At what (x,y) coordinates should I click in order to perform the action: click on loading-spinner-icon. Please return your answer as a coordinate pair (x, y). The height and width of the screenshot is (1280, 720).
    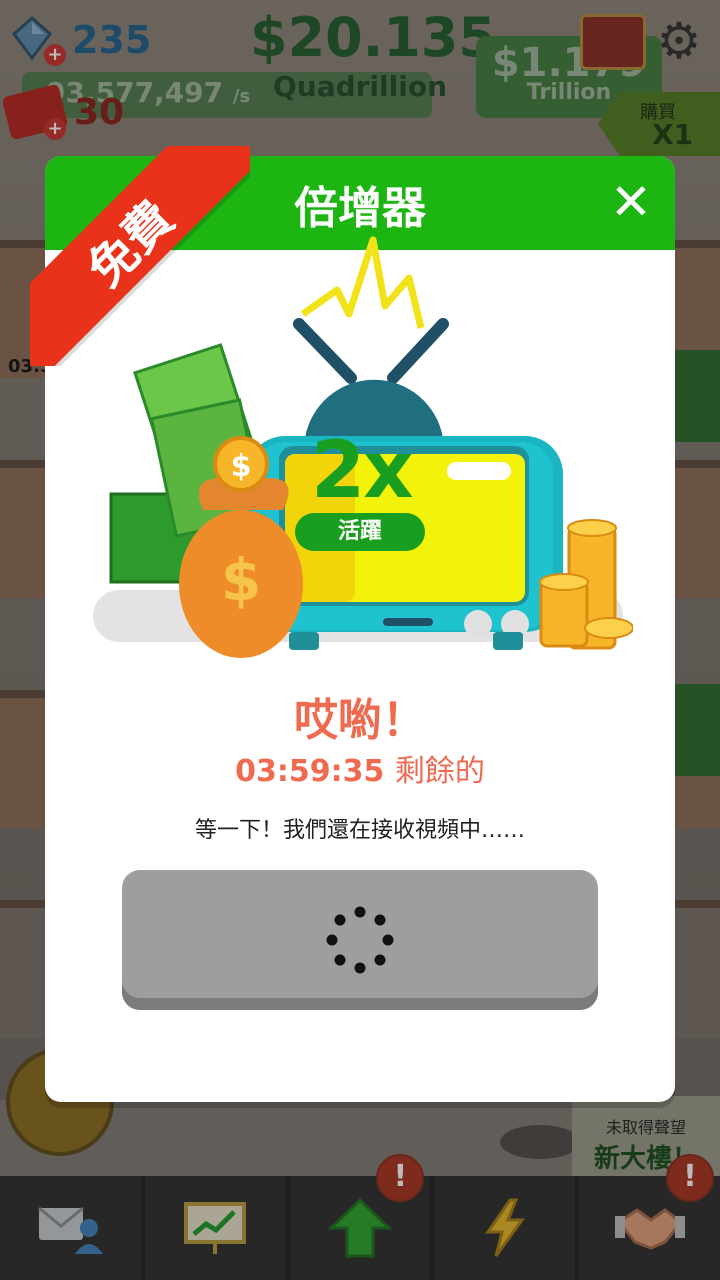
    Looking at the image, I should click on (360, 940).